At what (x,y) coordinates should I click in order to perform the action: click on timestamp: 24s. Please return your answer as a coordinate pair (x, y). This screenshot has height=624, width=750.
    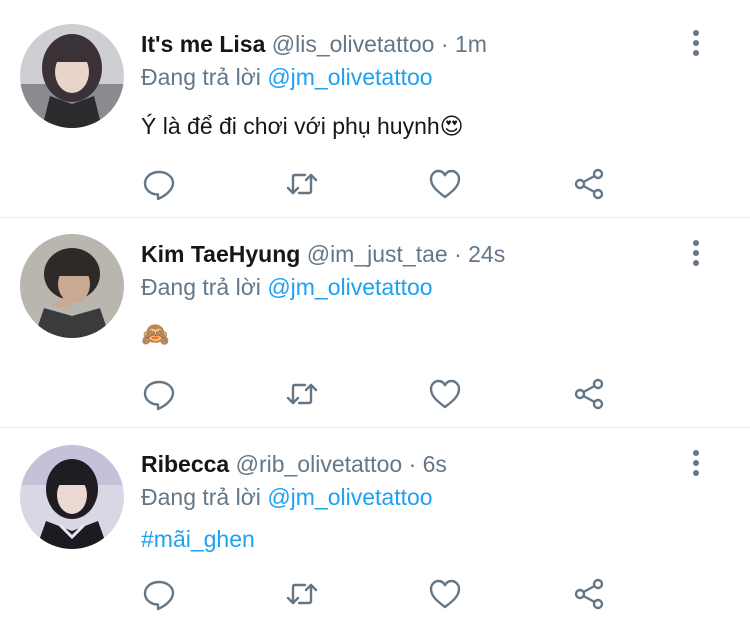
    Looking at the image, I should click on (486, 254).